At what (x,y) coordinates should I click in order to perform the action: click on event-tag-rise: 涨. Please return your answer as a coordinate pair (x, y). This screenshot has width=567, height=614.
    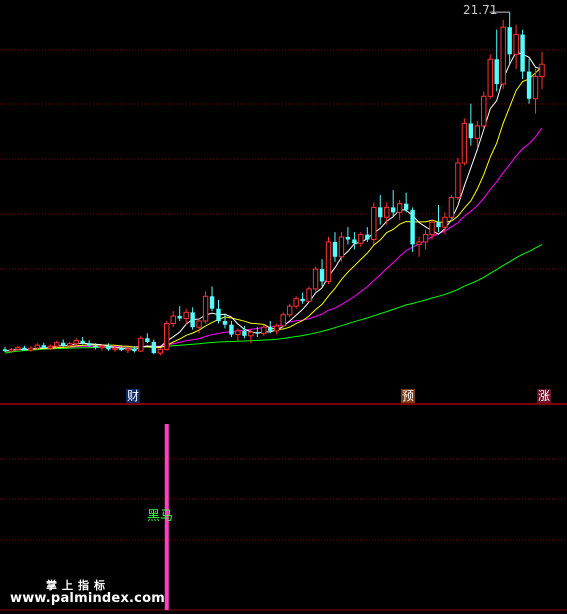
    Looking at the image, I should click on (544, 396).